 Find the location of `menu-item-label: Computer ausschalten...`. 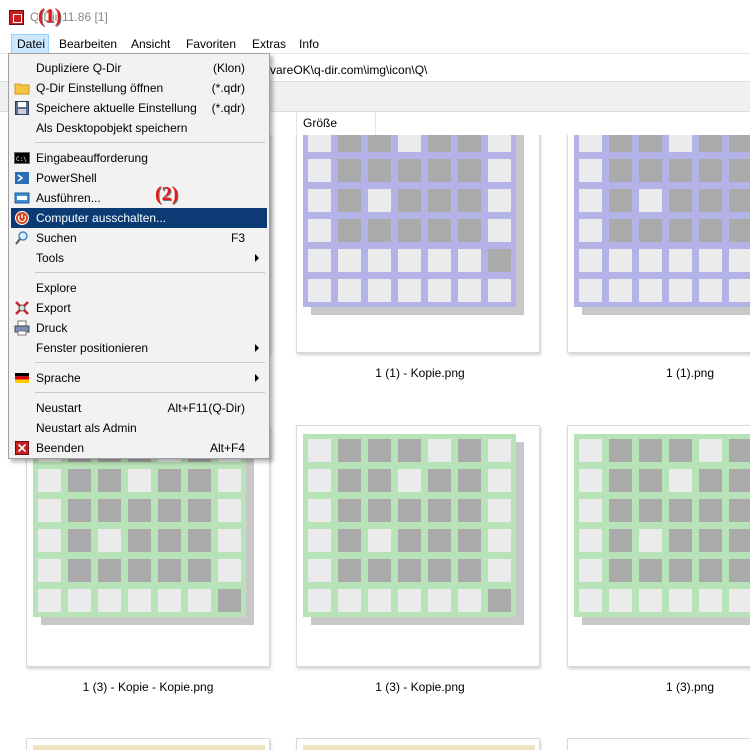

menu-item-label: Computer ausschalten... is located at coordinates (101, 218).